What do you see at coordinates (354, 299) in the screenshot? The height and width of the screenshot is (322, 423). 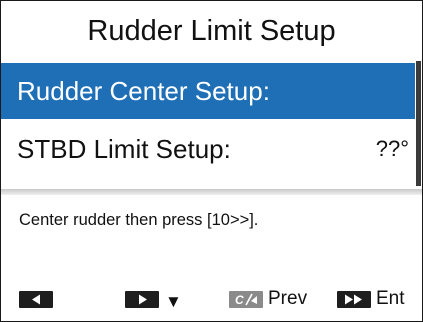 I see `fast-forward-icon` at bounding box center [354, 299].